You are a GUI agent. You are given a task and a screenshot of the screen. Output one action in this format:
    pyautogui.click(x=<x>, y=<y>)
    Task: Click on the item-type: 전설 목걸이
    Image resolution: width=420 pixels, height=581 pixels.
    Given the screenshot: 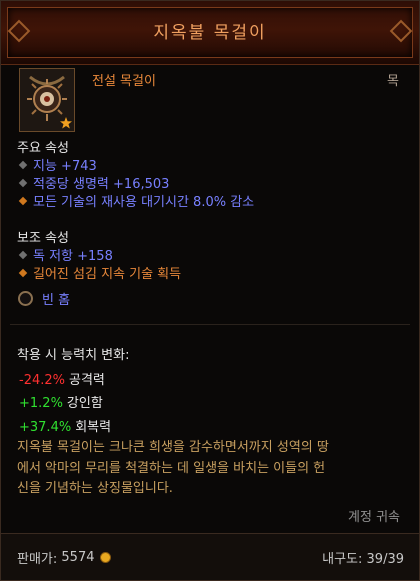 What is the action you would take?
    pyautogui.click(x=124, y=81)
    